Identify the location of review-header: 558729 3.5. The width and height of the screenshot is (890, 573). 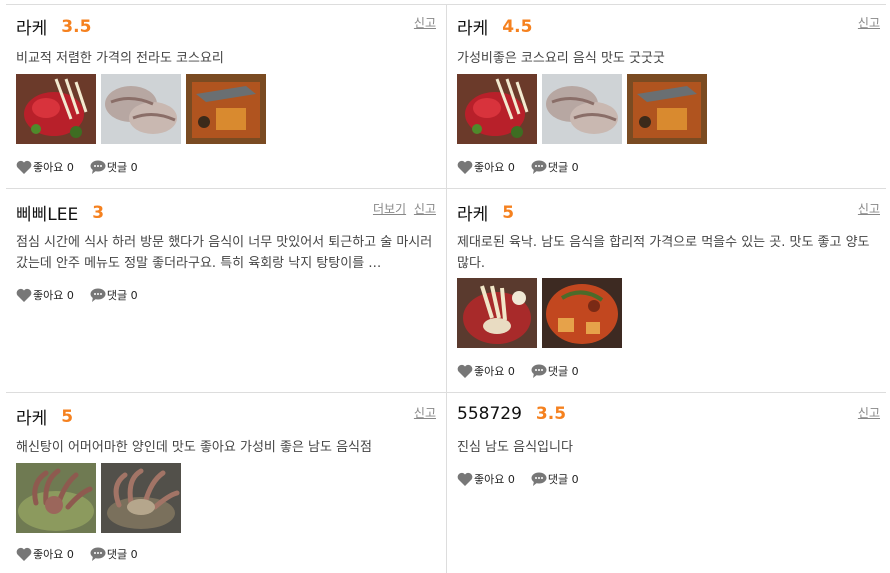
(668, 414).